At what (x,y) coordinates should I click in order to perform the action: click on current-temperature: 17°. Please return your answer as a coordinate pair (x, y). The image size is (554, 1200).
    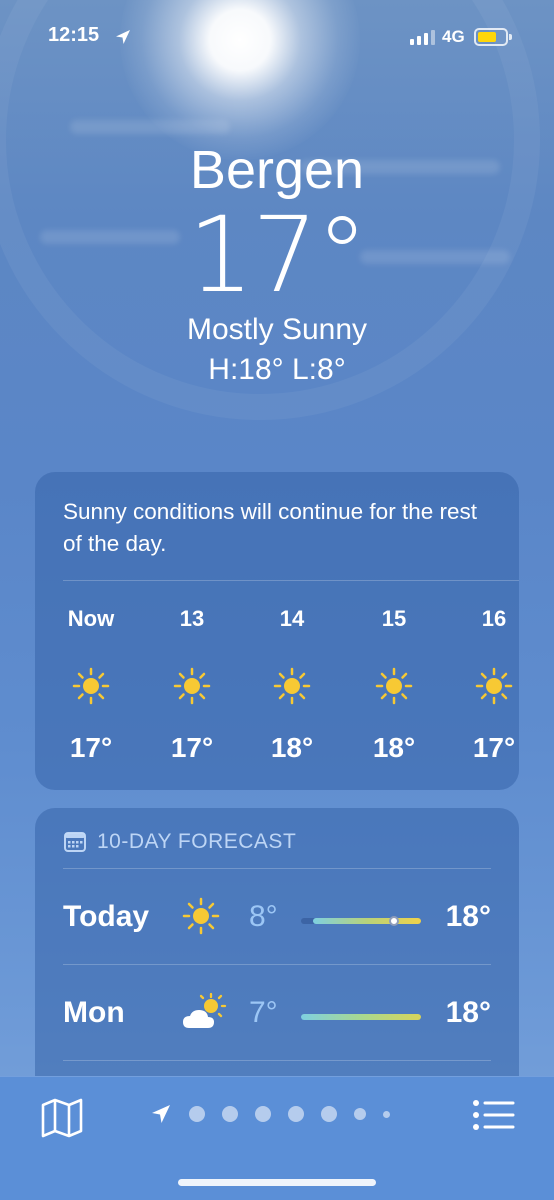
    Looking at the image, I should click on (277, 255).